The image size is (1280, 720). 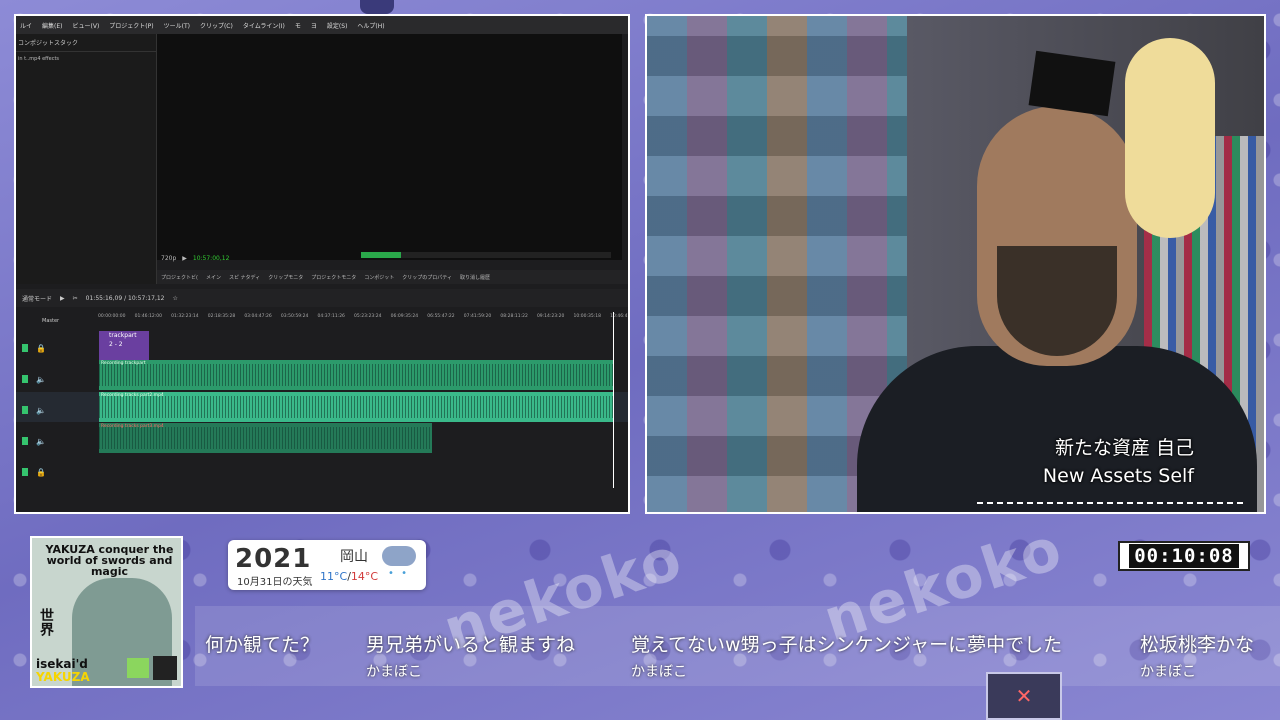 What do you see at coordinates (216, 25) in the screenshot?
I see `menu-item: クリップ(C)` at bounding box center [216, 25].